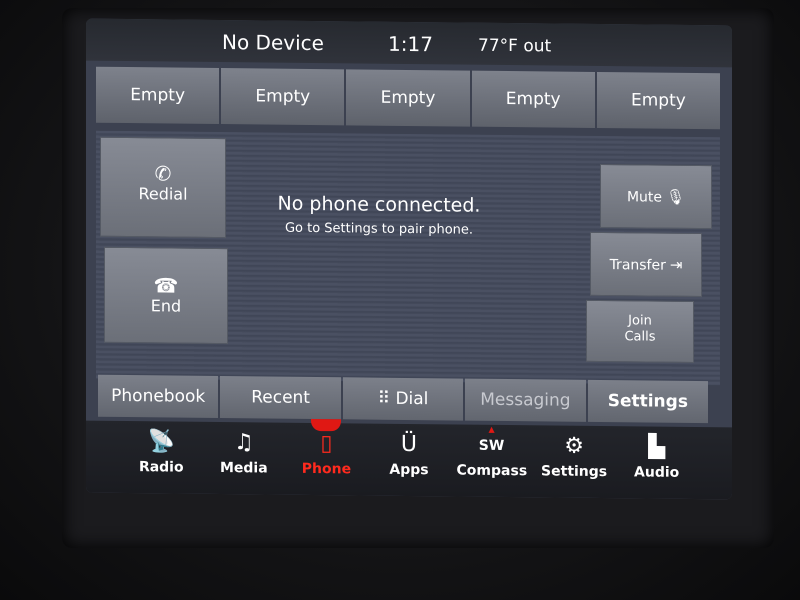 This screenshot has height=600, width=800. What do you see at coordinates (409, 470) in the screenshot?
I see `nav-apps-label: Apps` at bounding box center [409, 470].